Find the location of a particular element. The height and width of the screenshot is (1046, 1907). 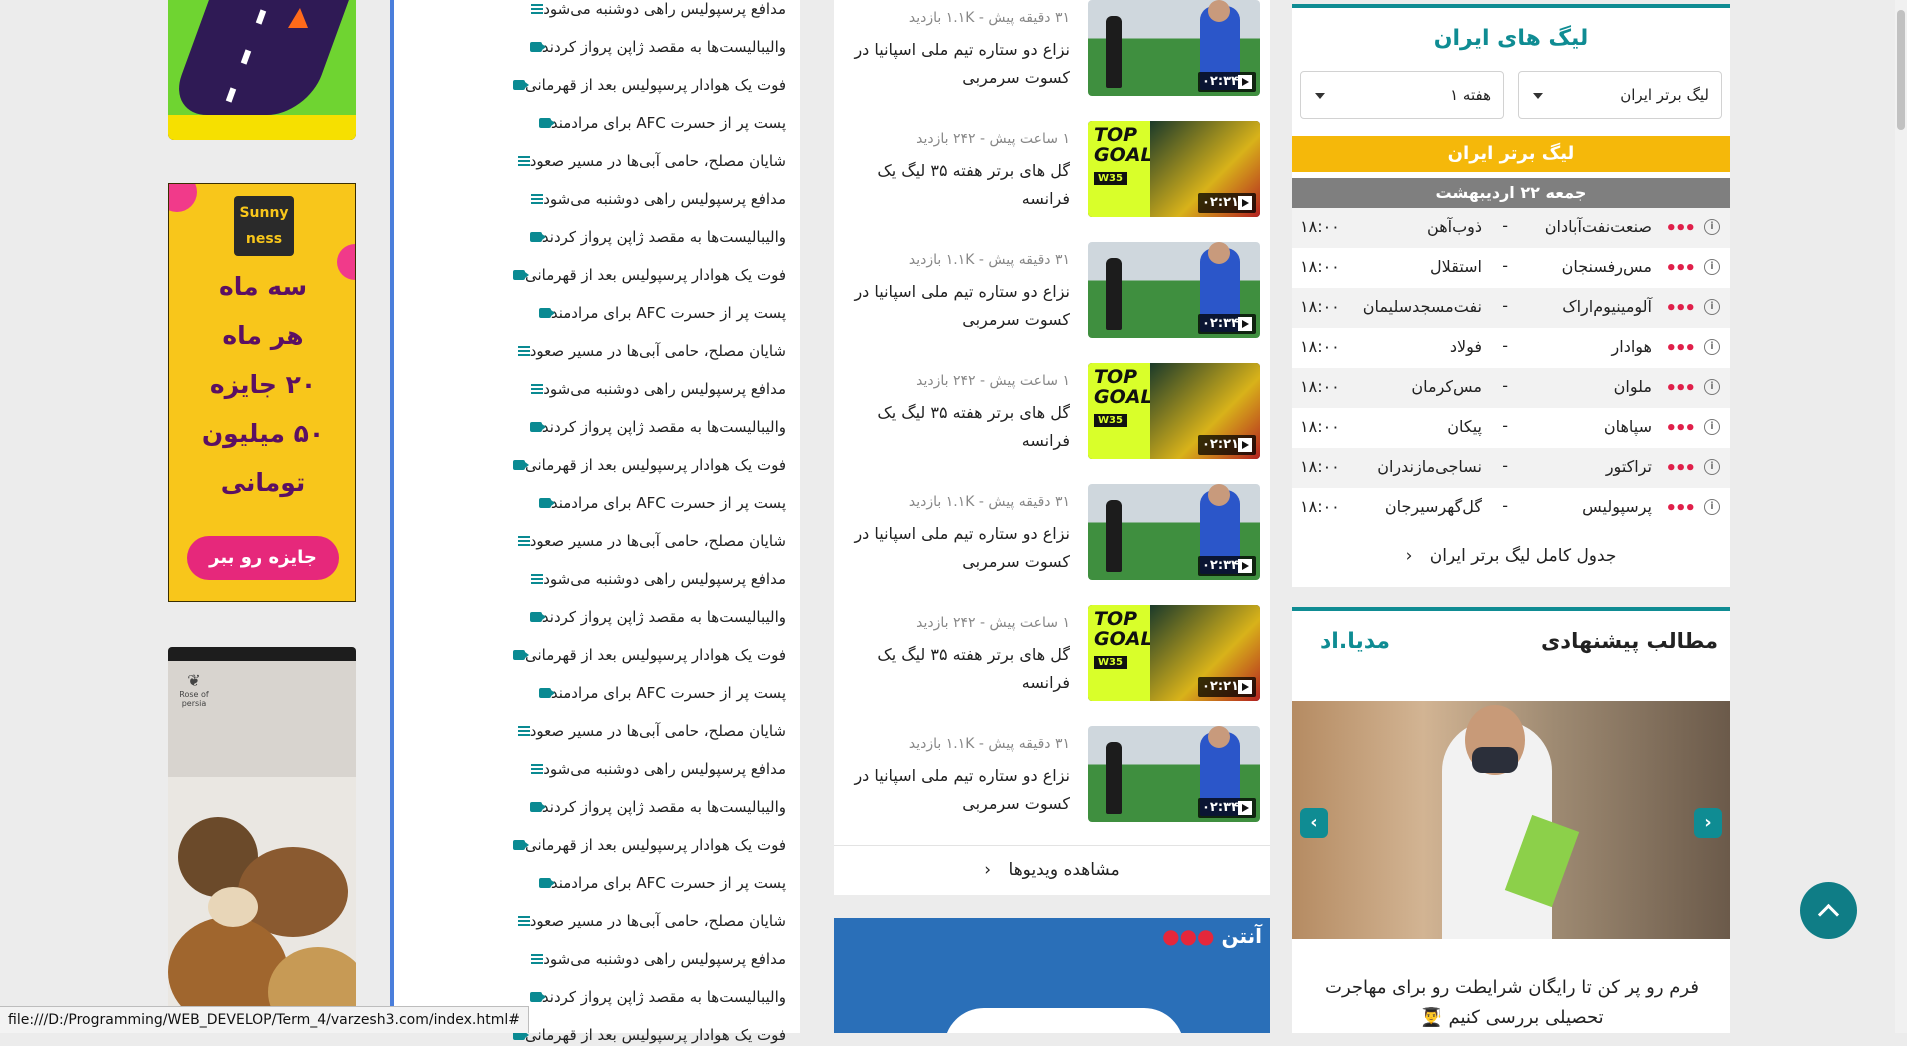

match-time: ۱۸:۰۰ is located at coordinates (1320, 346).